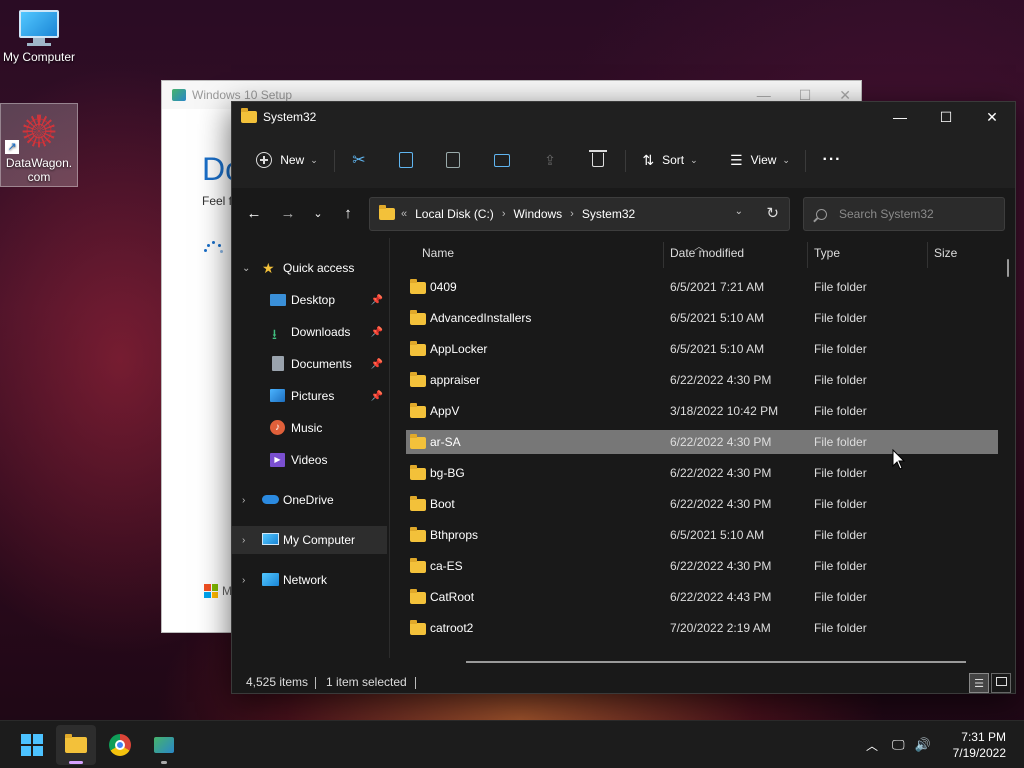 The width and height of the screenshot is (1024, 768). What do you see at coordinates (702, 566) in the screenshot?
I see `table-row: ca-ES 6/22/2022 4:30 PM File folder` at bounding box center [702, 566].